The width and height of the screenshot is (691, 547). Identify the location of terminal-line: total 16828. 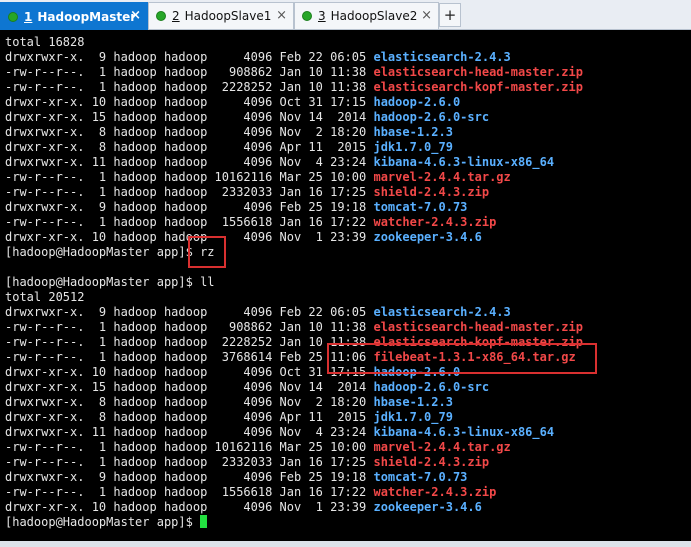
(44, 42).